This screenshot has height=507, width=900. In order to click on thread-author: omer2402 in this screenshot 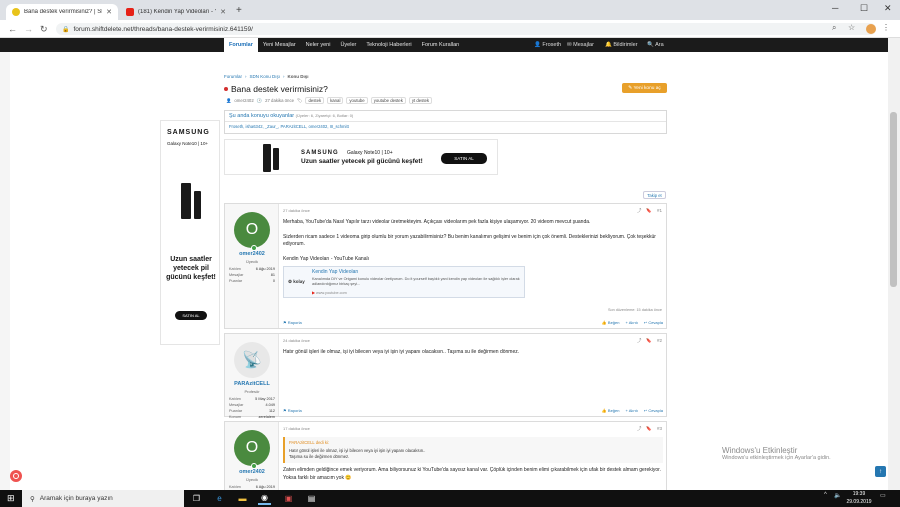, I will do `click(243, 100)`.